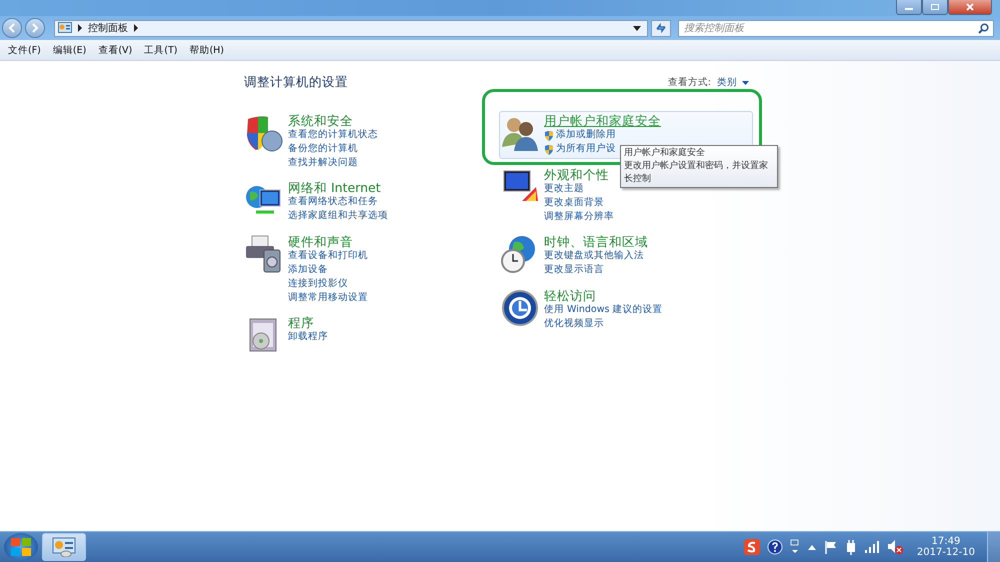 Image resolution: width=1000 pixels, height=562 pixels. Describe the element at coordinates (351, 28) in the screenshot. I see `address-bar: 控制面板` at that location.